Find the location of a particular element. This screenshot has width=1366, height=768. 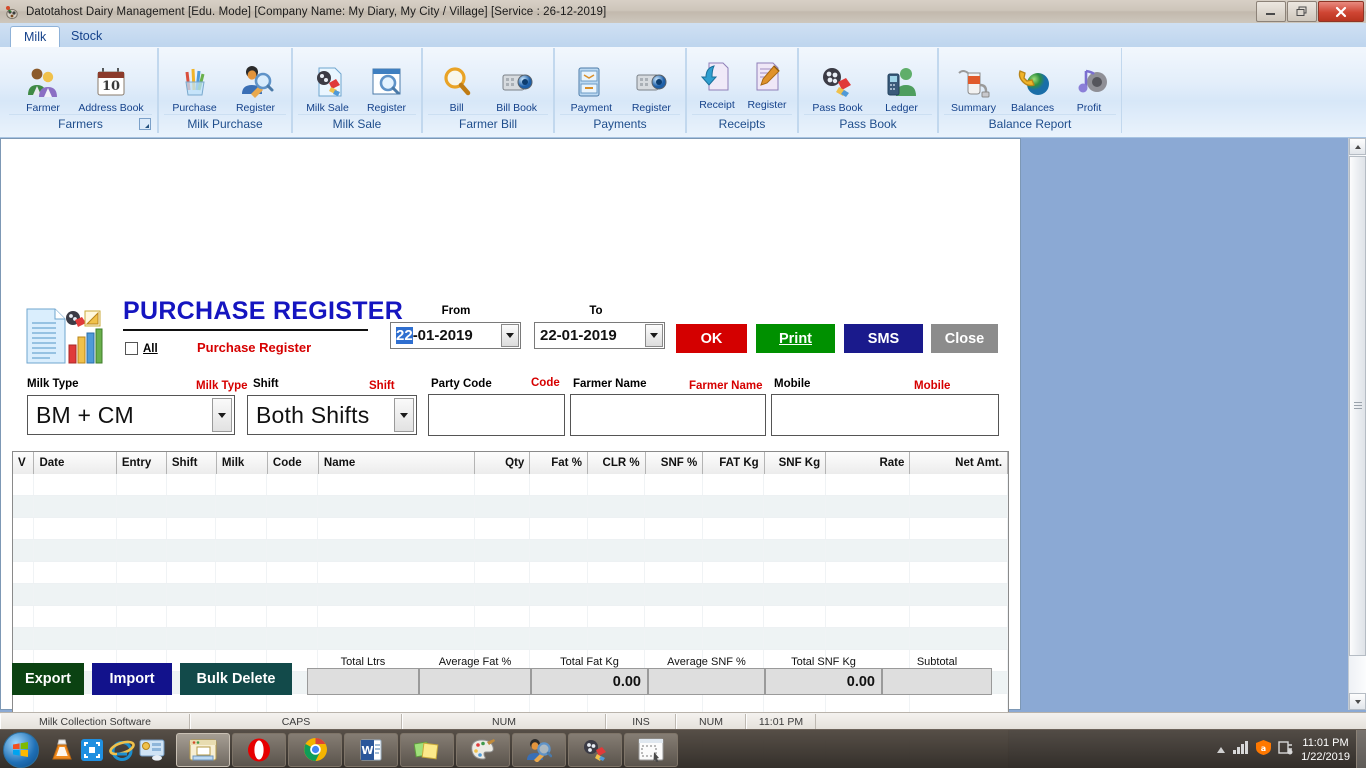

ribbon-button-purchase-register: Register is located at coordinates (255, 88).